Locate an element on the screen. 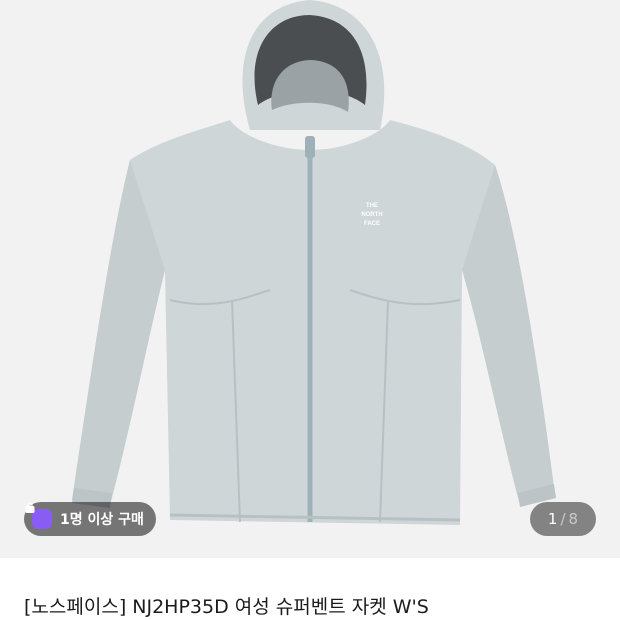  svg-text: NORTH is located at coordinates (371, 215).